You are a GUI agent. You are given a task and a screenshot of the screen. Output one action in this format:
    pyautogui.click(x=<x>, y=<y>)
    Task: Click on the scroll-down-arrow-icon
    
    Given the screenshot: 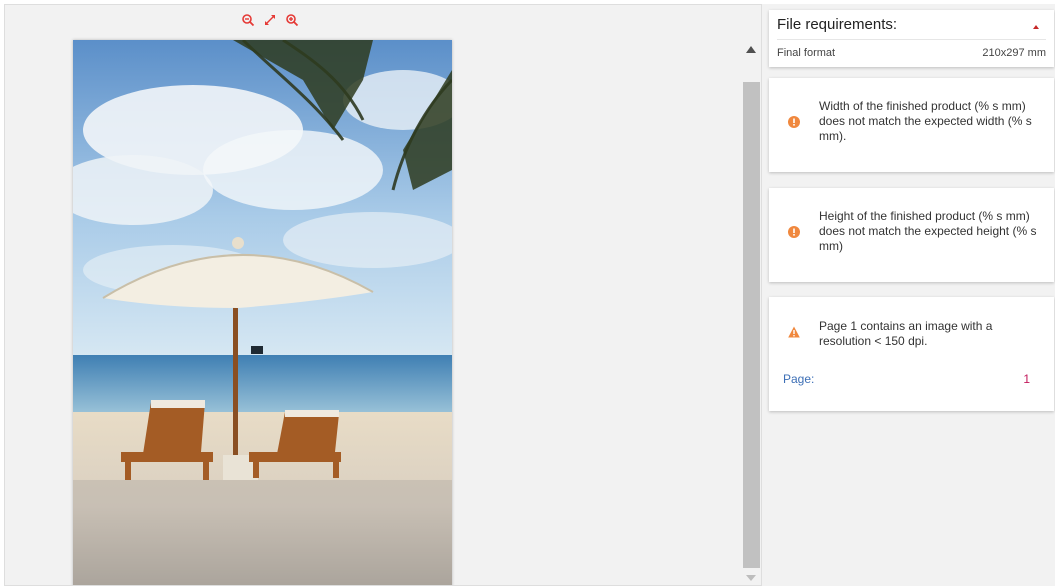 What is the action you would take?
    pyautogui.click(x=751, y=578)
    